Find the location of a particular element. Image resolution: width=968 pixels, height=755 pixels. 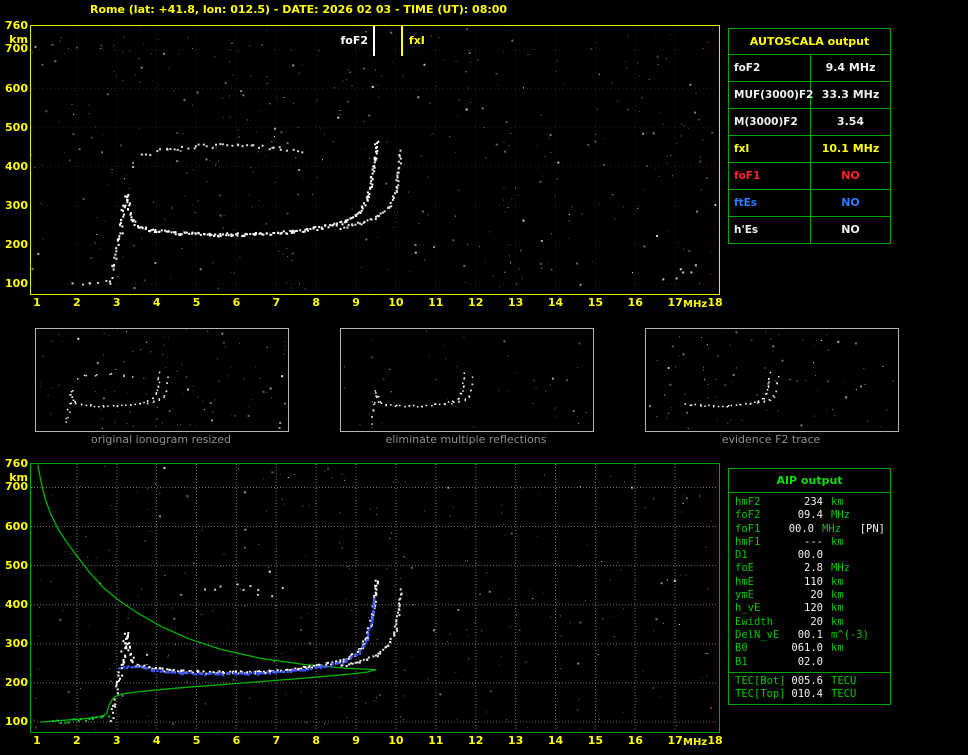

aip-param-value: 010.4 is located at coordinates (807, 694).